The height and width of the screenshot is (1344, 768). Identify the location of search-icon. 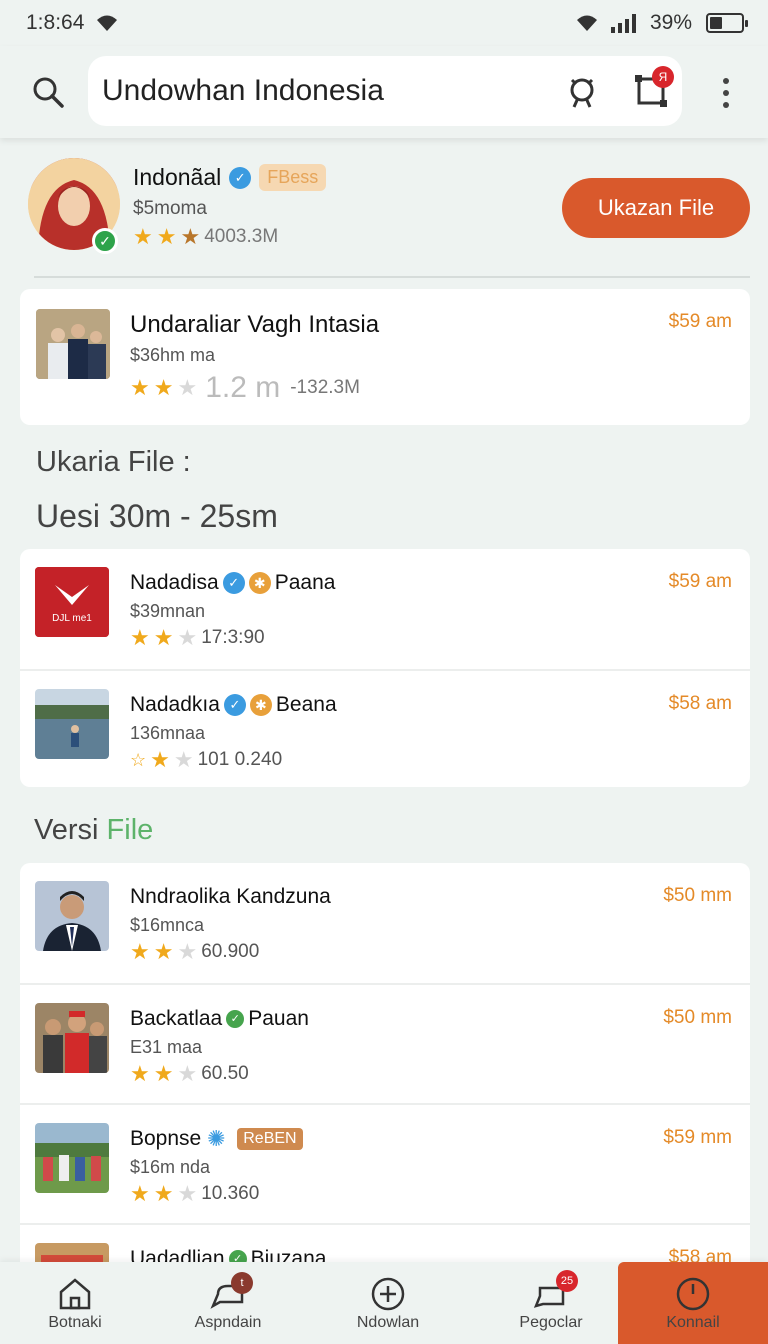
(48, 92).